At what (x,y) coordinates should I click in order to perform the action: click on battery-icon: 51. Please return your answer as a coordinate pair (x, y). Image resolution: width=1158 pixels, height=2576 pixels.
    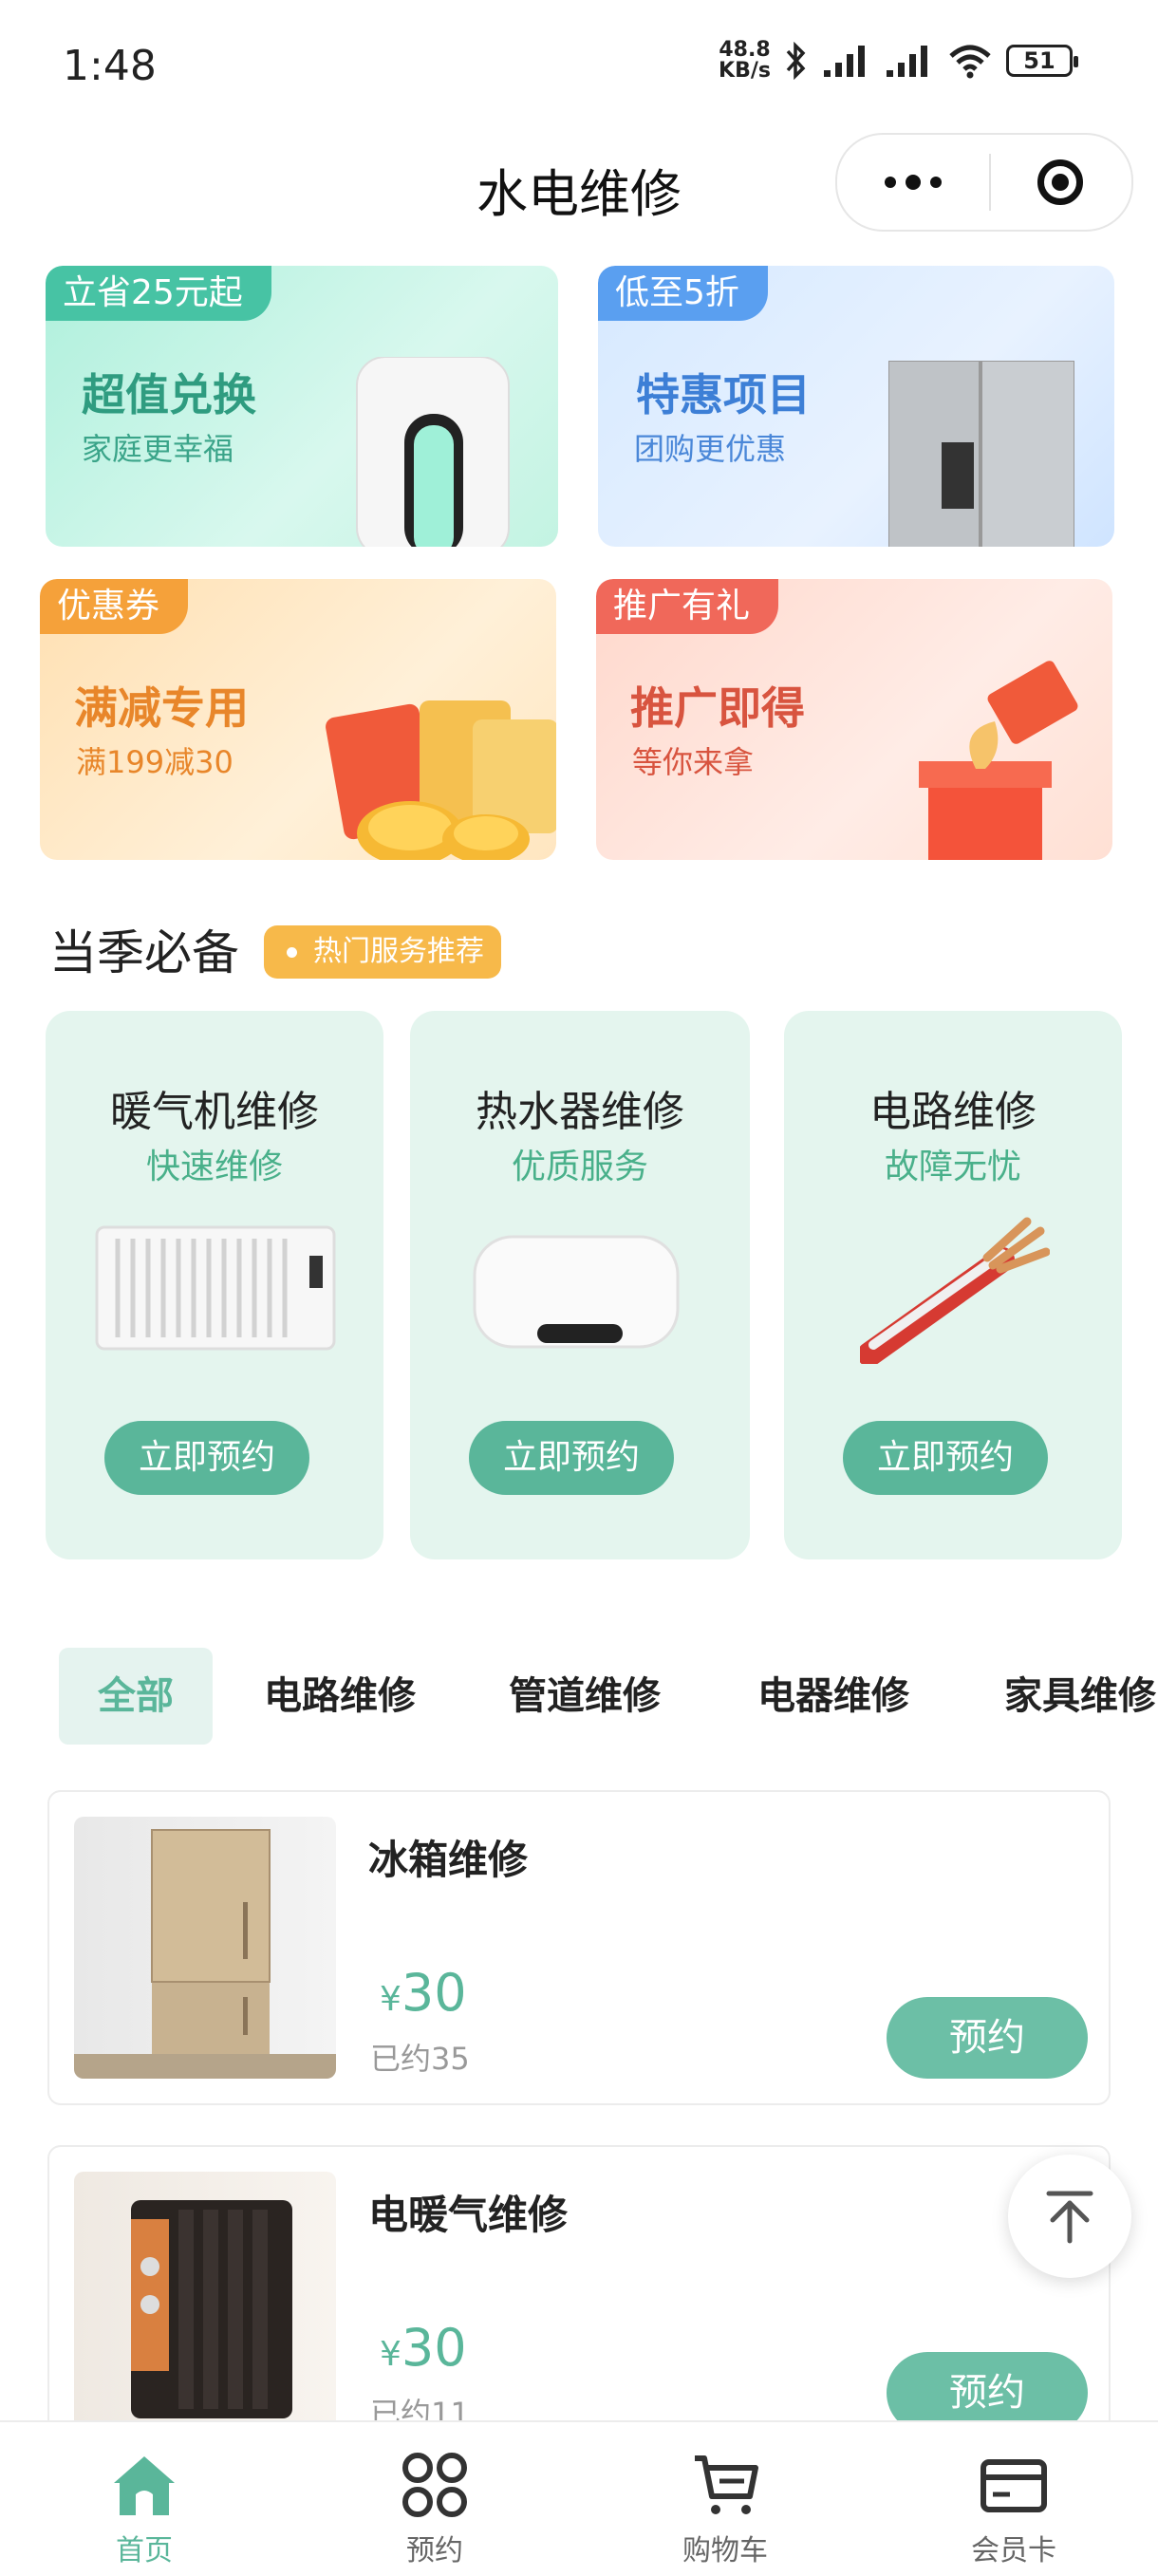
    Looking at the image, I should click on (1042, 61).